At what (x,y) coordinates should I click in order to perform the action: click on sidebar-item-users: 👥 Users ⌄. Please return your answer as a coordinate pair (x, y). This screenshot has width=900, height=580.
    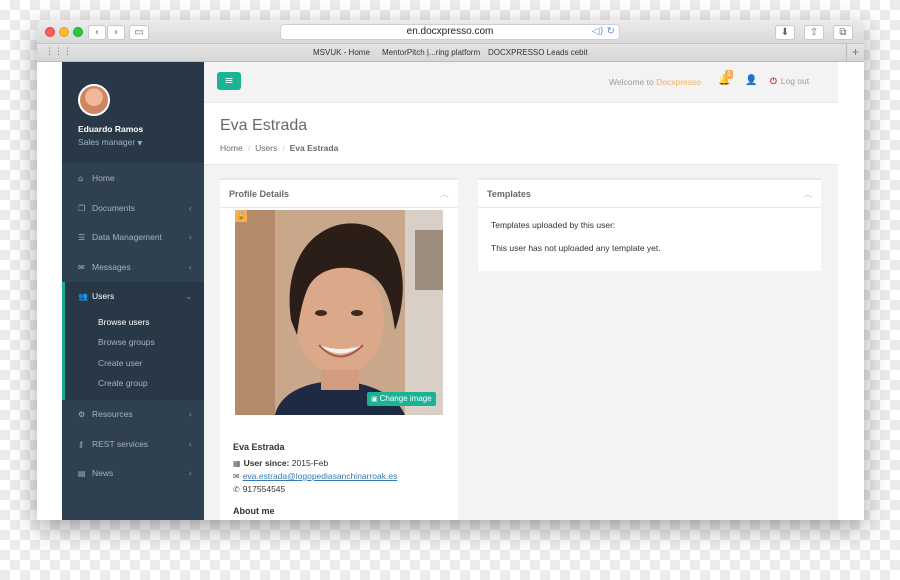
    Looking at the image, I should click on (134, 297).